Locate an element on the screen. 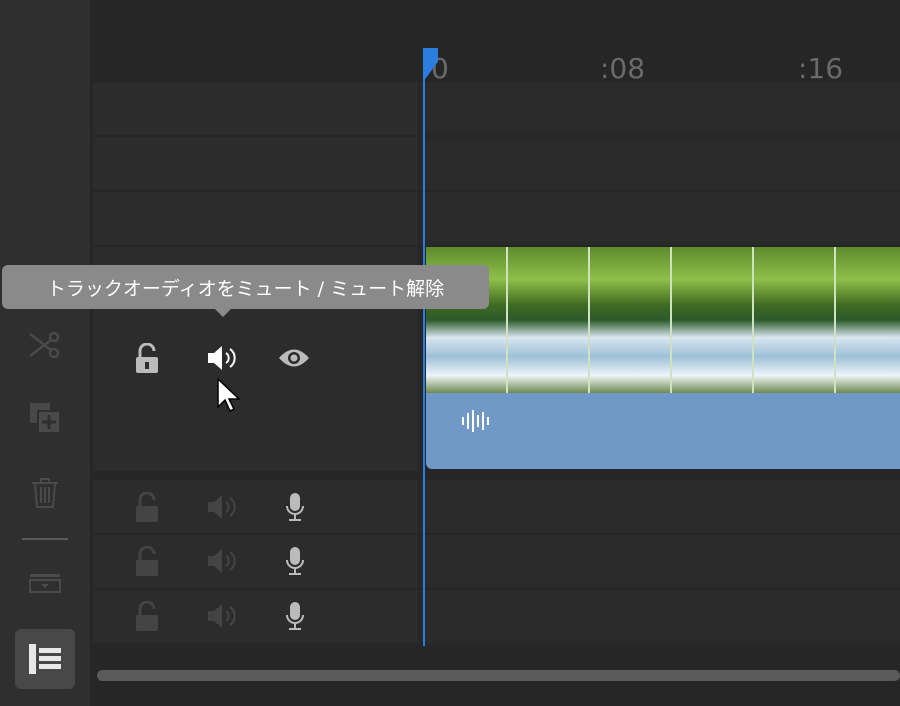 The height and width of the screenshot is (706, 900). audio-clip-waveform is located at coordinates (663, 431).